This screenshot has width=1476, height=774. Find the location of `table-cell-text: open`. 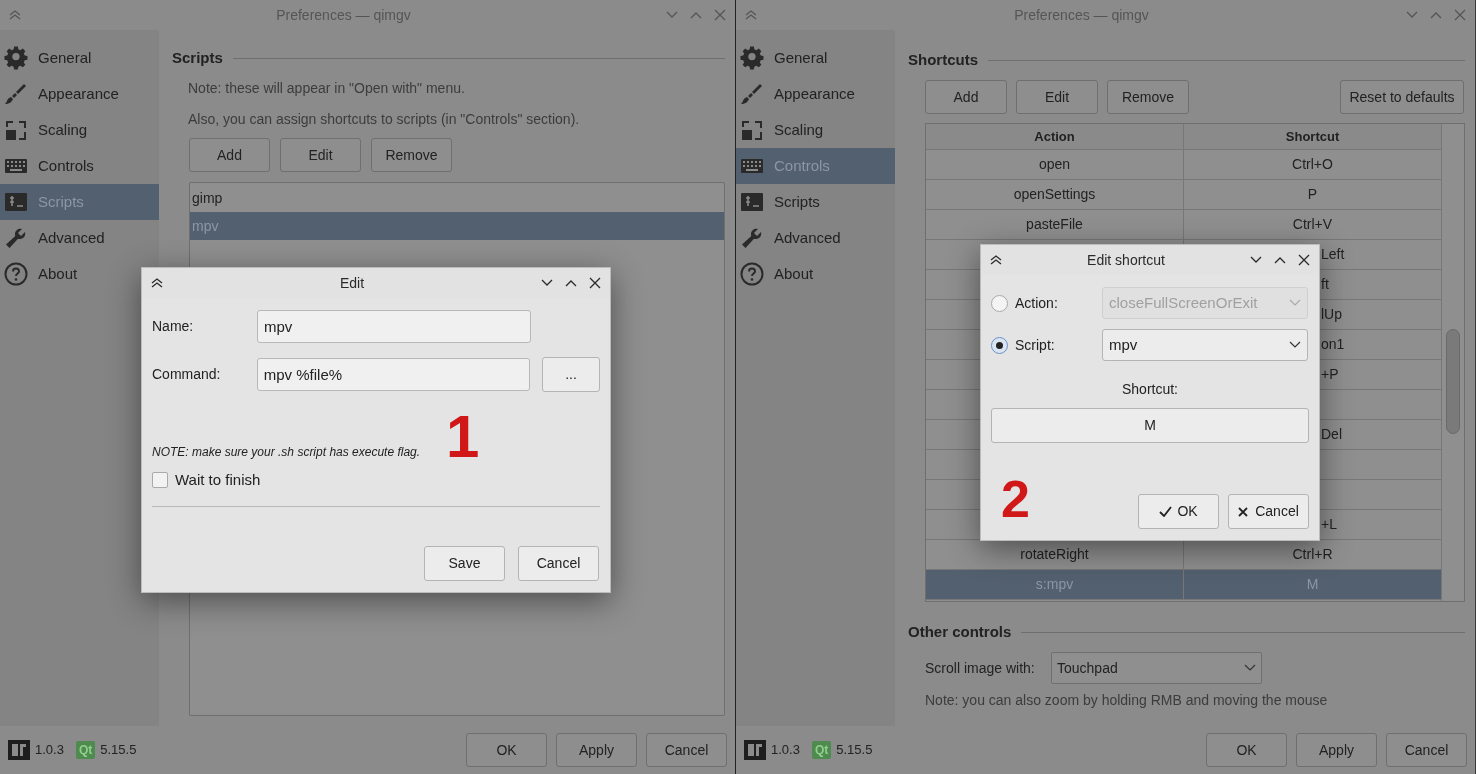

table-cell-text: open is located at coordinates (1054, 164).